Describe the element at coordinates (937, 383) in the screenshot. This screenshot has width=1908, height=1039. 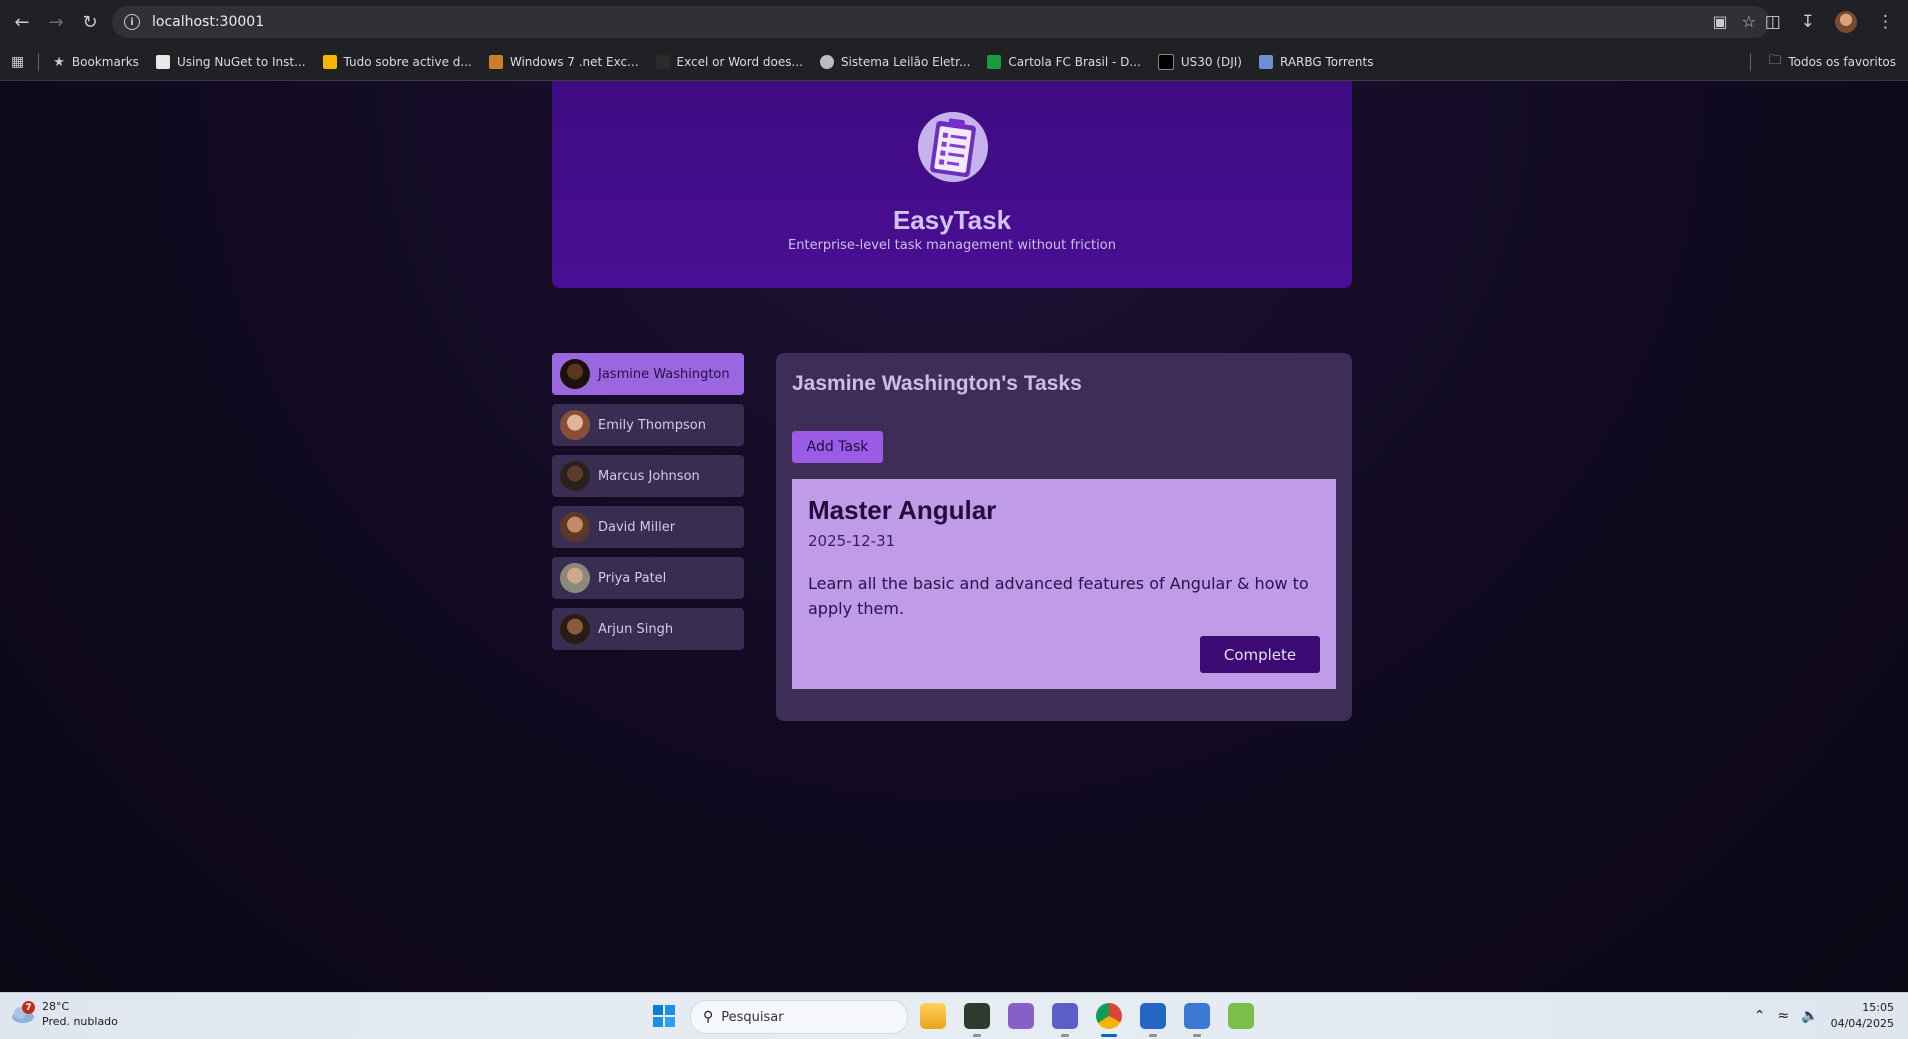
I see `tasks-title: Jasmine Washington's Tasks` at that location.